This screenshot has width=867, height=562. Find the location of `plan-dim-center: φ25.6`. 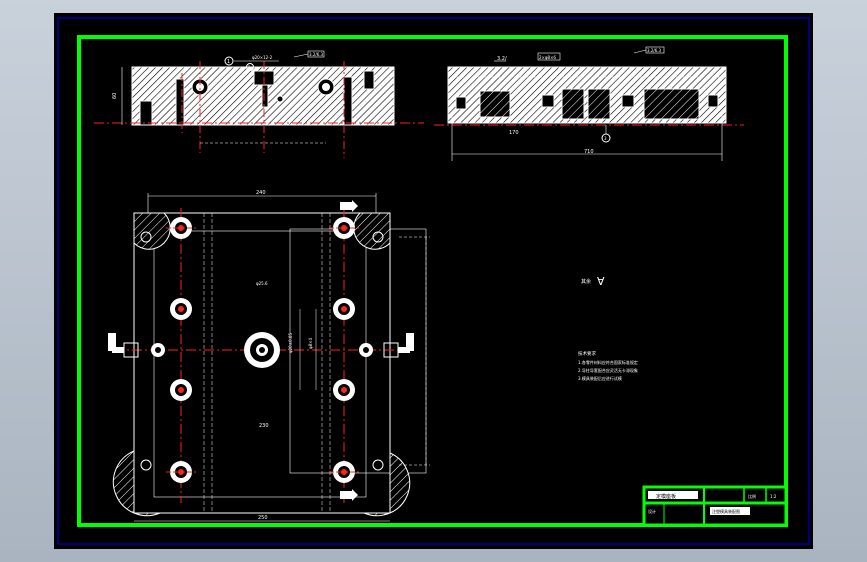

plan-dim-center: φ25.6 is located at coordinates (262, 283).